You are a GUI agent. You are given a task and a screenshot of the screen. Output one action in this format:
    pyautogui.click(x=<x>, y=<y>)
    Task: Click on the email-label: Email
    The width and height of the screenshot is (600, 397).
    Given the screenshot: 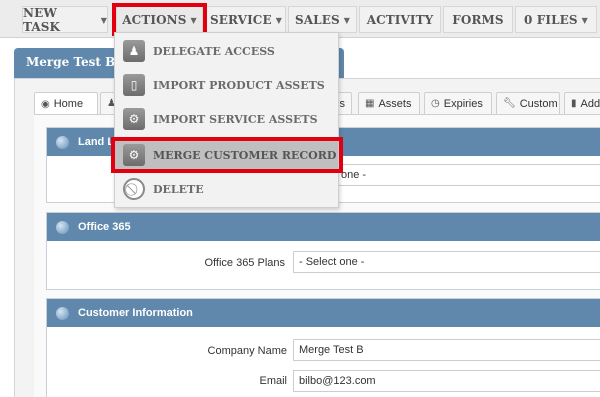 What is the action you would take?
    pyautogui.click(x=273, y=381)
    